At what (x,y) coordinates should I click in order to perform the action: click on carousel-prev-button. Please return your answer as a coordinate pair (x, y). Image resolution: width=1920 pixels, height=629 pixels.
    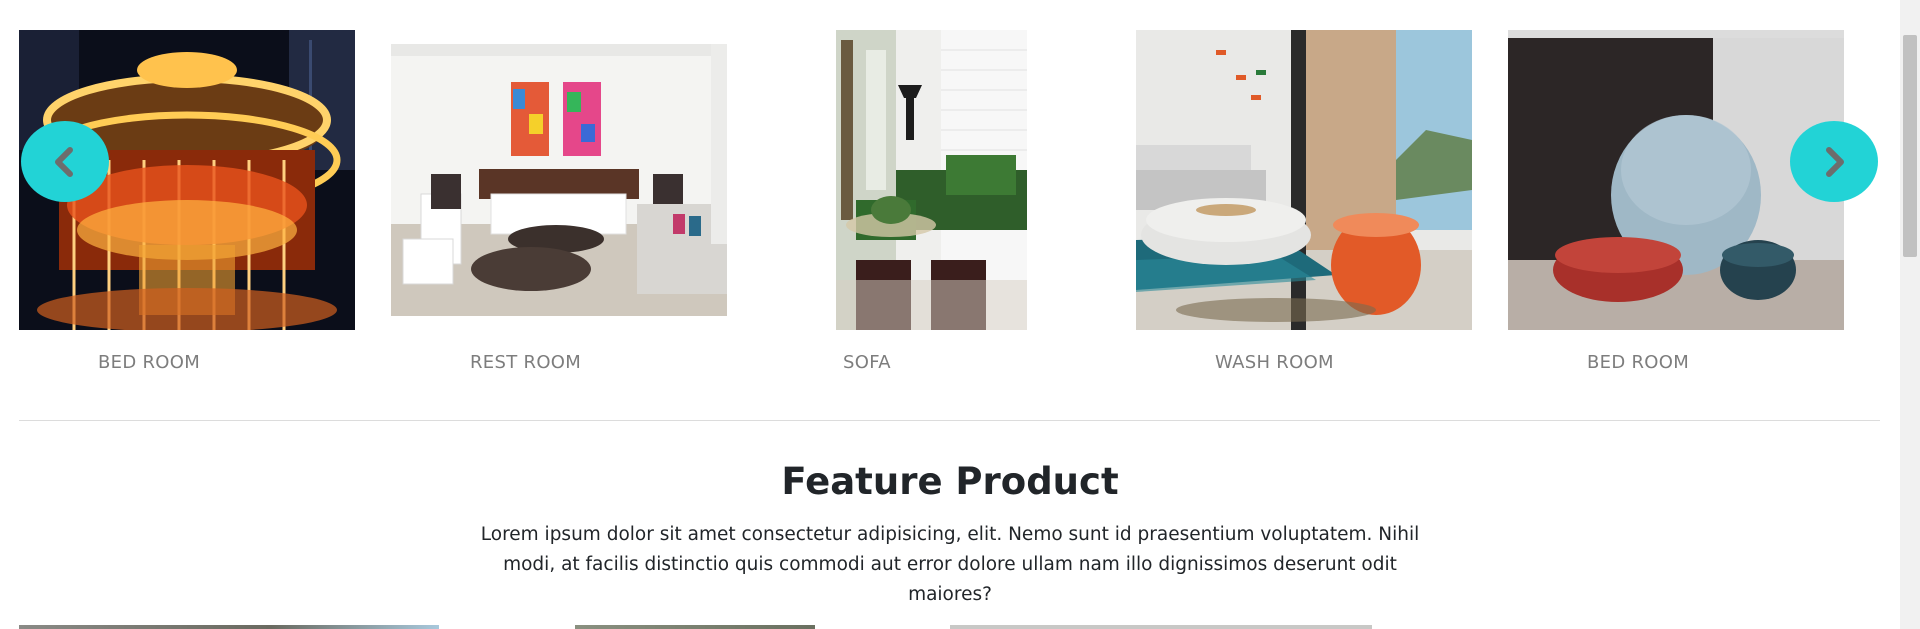
    Looking at the image, I should click on (65, 161).